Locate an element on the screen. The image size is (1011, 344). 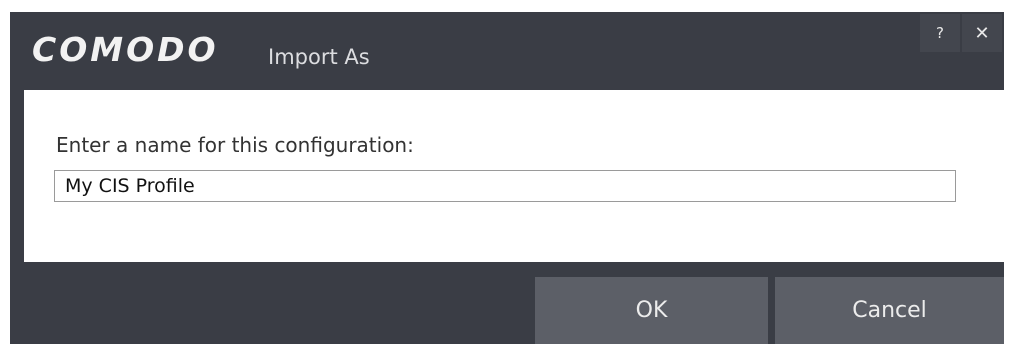
close-icon: ✕ is located at coordinates (982, 33).